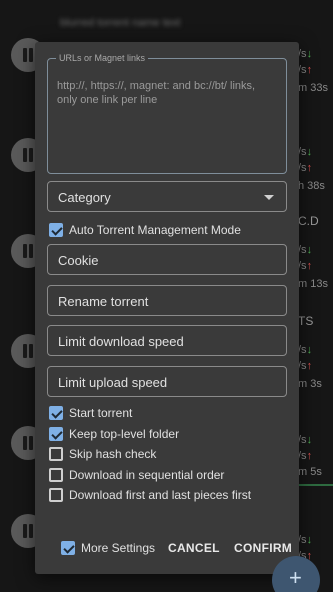 Image resolution: width=333 pixels, height=592 pixels. Describe the element at coordinates (295, 577) in the screenshot. I see `add-icon: +` at that location.